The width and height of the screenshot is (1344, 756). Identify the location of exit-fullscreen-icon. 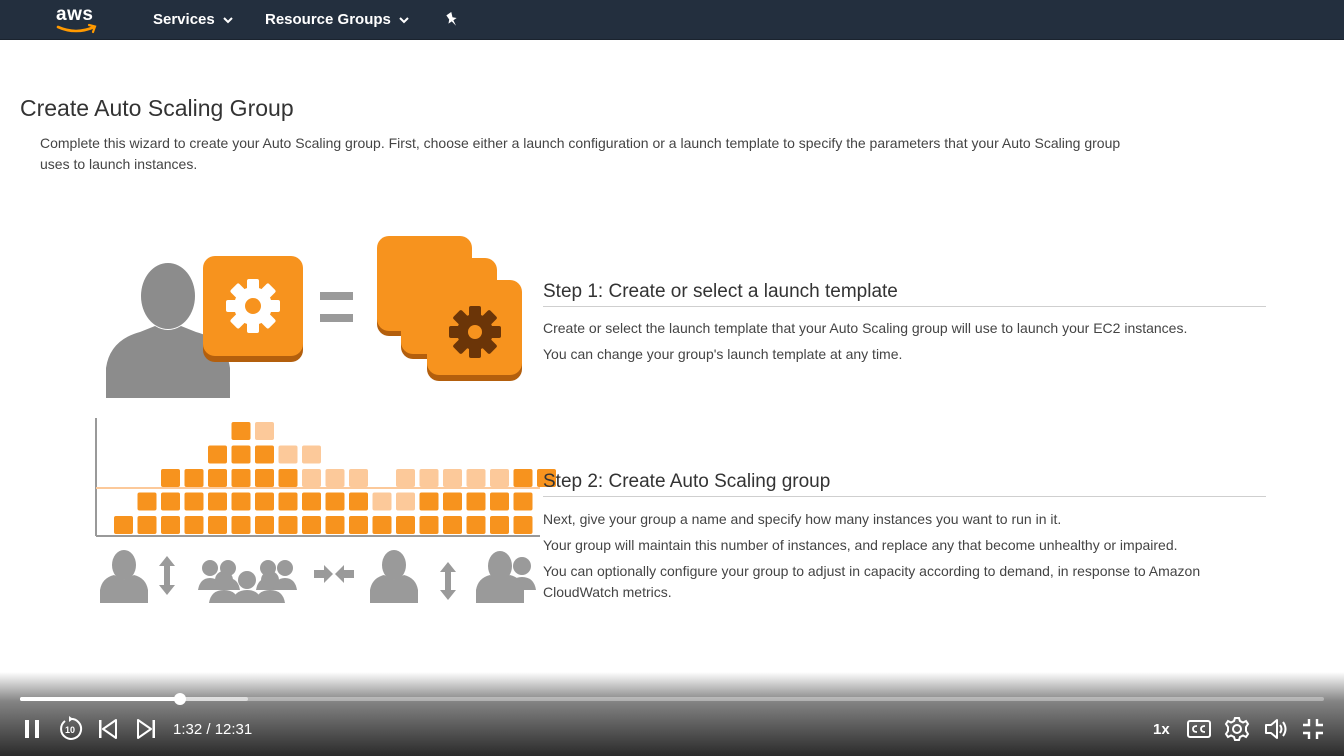
(1313, 729).